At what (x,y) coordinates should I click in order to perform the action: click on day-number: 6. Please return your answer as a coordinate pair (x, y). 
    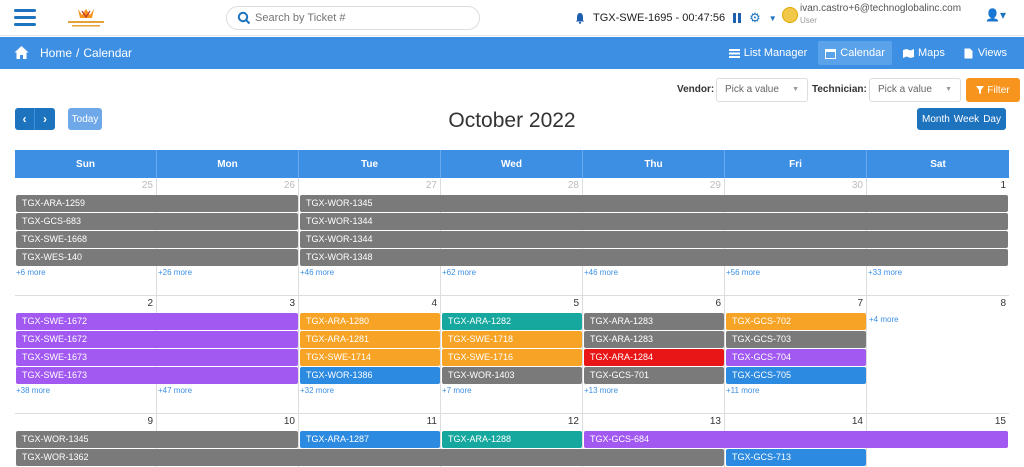
    Looking at the image, I should click on (718, 303).